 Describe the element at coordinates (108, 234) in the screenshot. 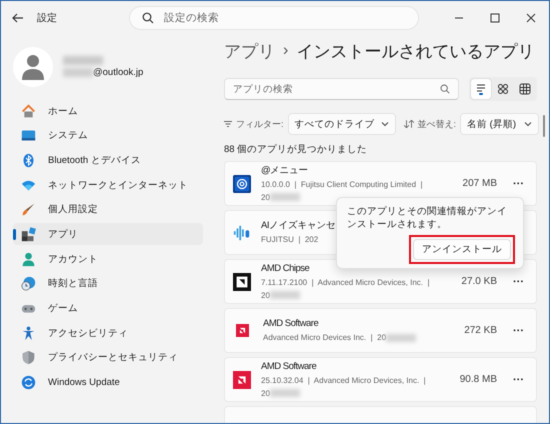

I see `sidebar-item: アプリ` at that location.